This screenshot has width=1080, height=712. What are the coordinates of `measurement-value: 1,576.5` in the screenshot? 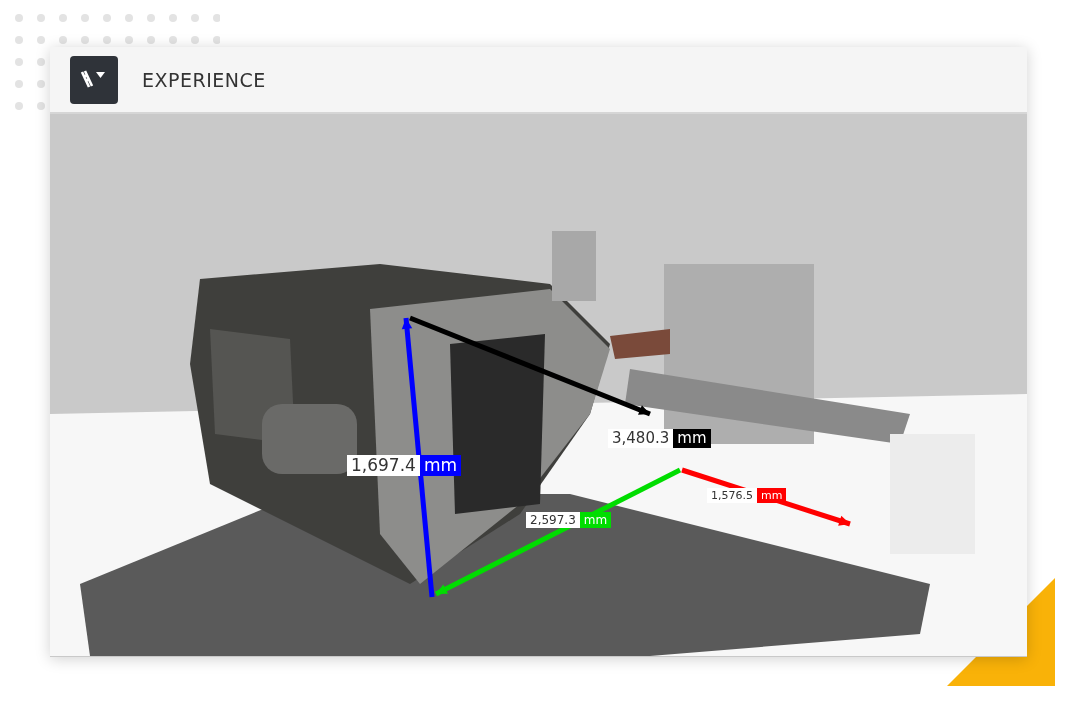 It's located at (732, 495).